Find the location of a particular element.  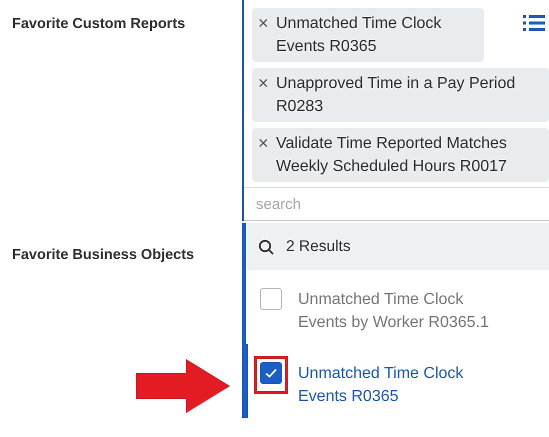

search-icon is located at coordinates (266, 246).